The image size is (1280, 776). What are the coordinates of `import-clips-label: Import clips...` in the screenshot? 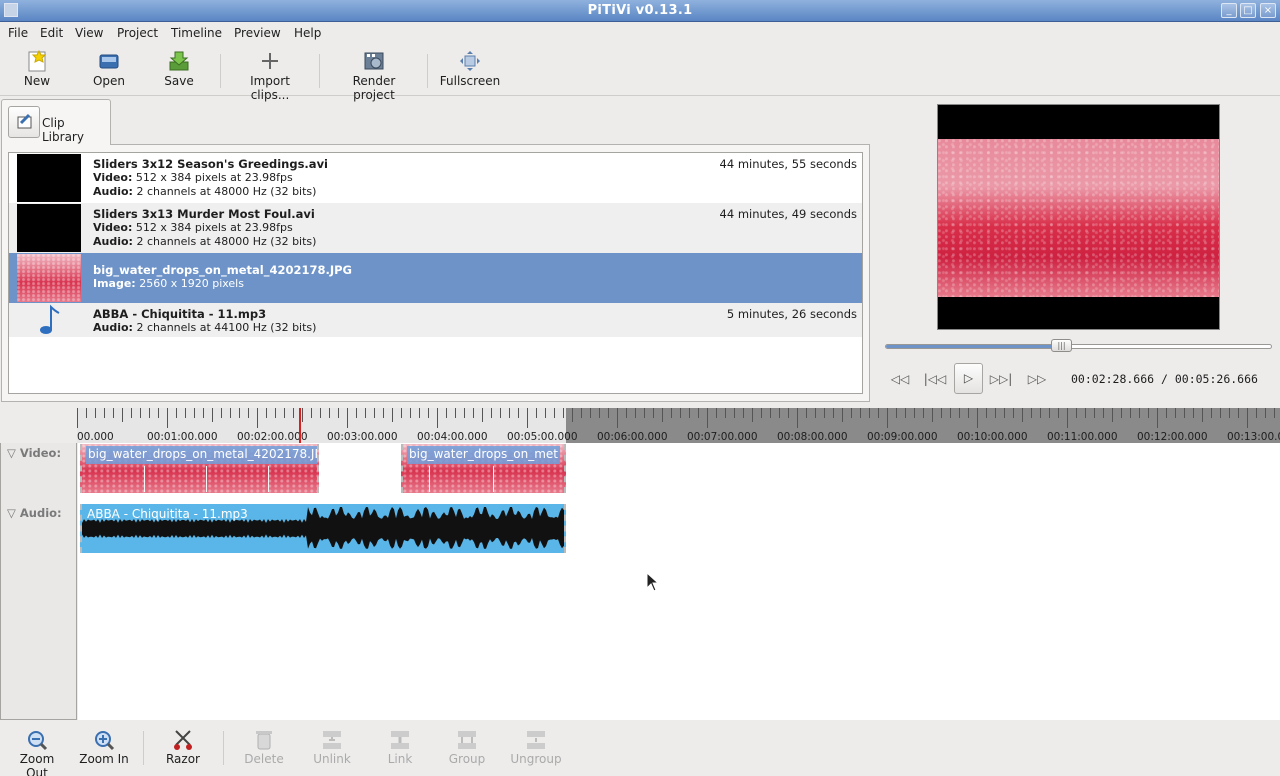 It's located at (270, 88).